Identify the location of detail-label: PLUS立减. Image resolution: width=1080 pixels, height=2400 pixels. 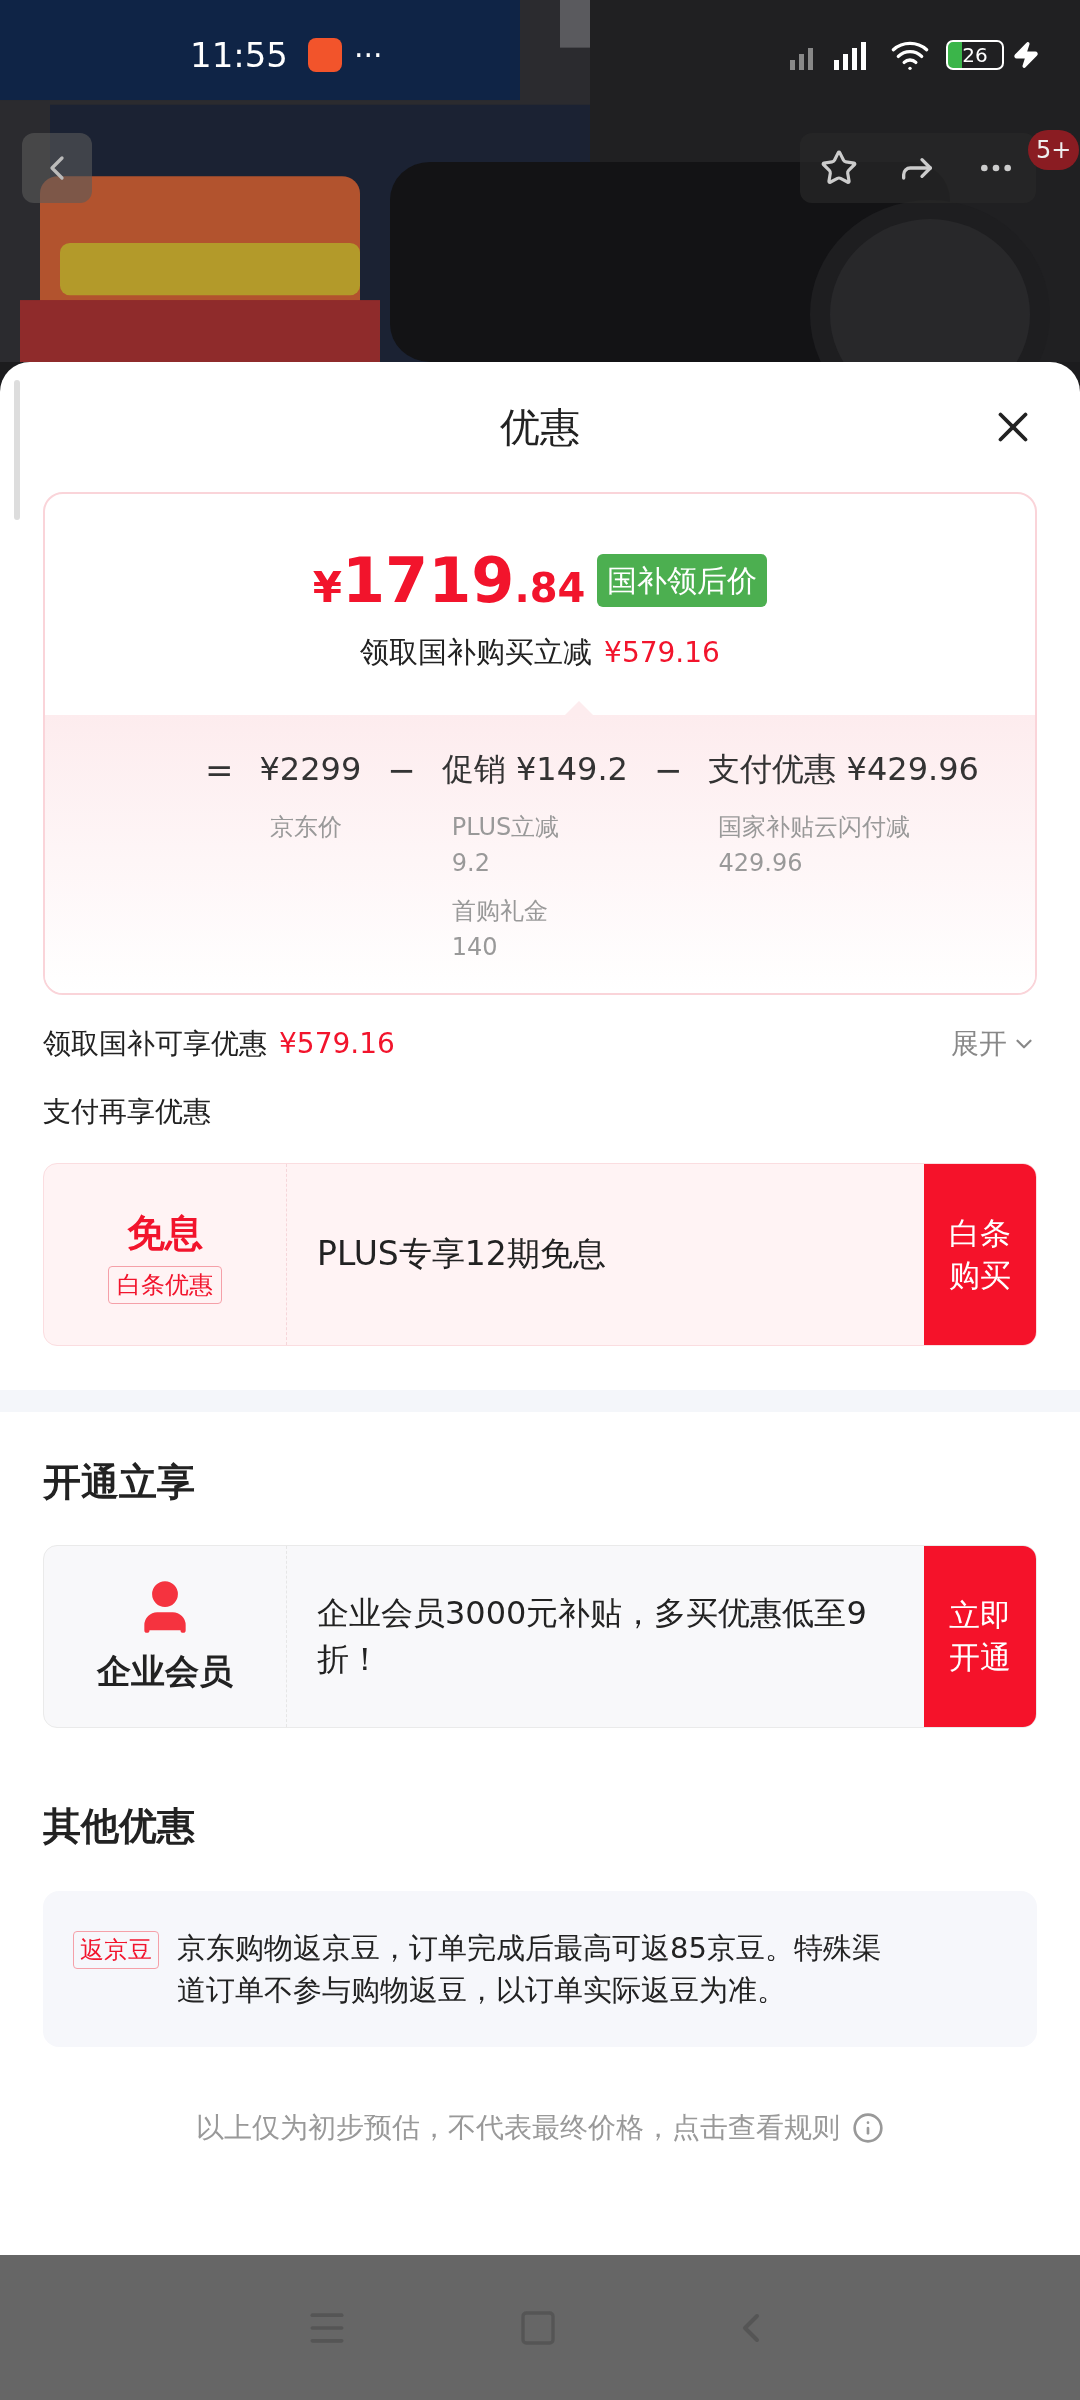
(506, 827).